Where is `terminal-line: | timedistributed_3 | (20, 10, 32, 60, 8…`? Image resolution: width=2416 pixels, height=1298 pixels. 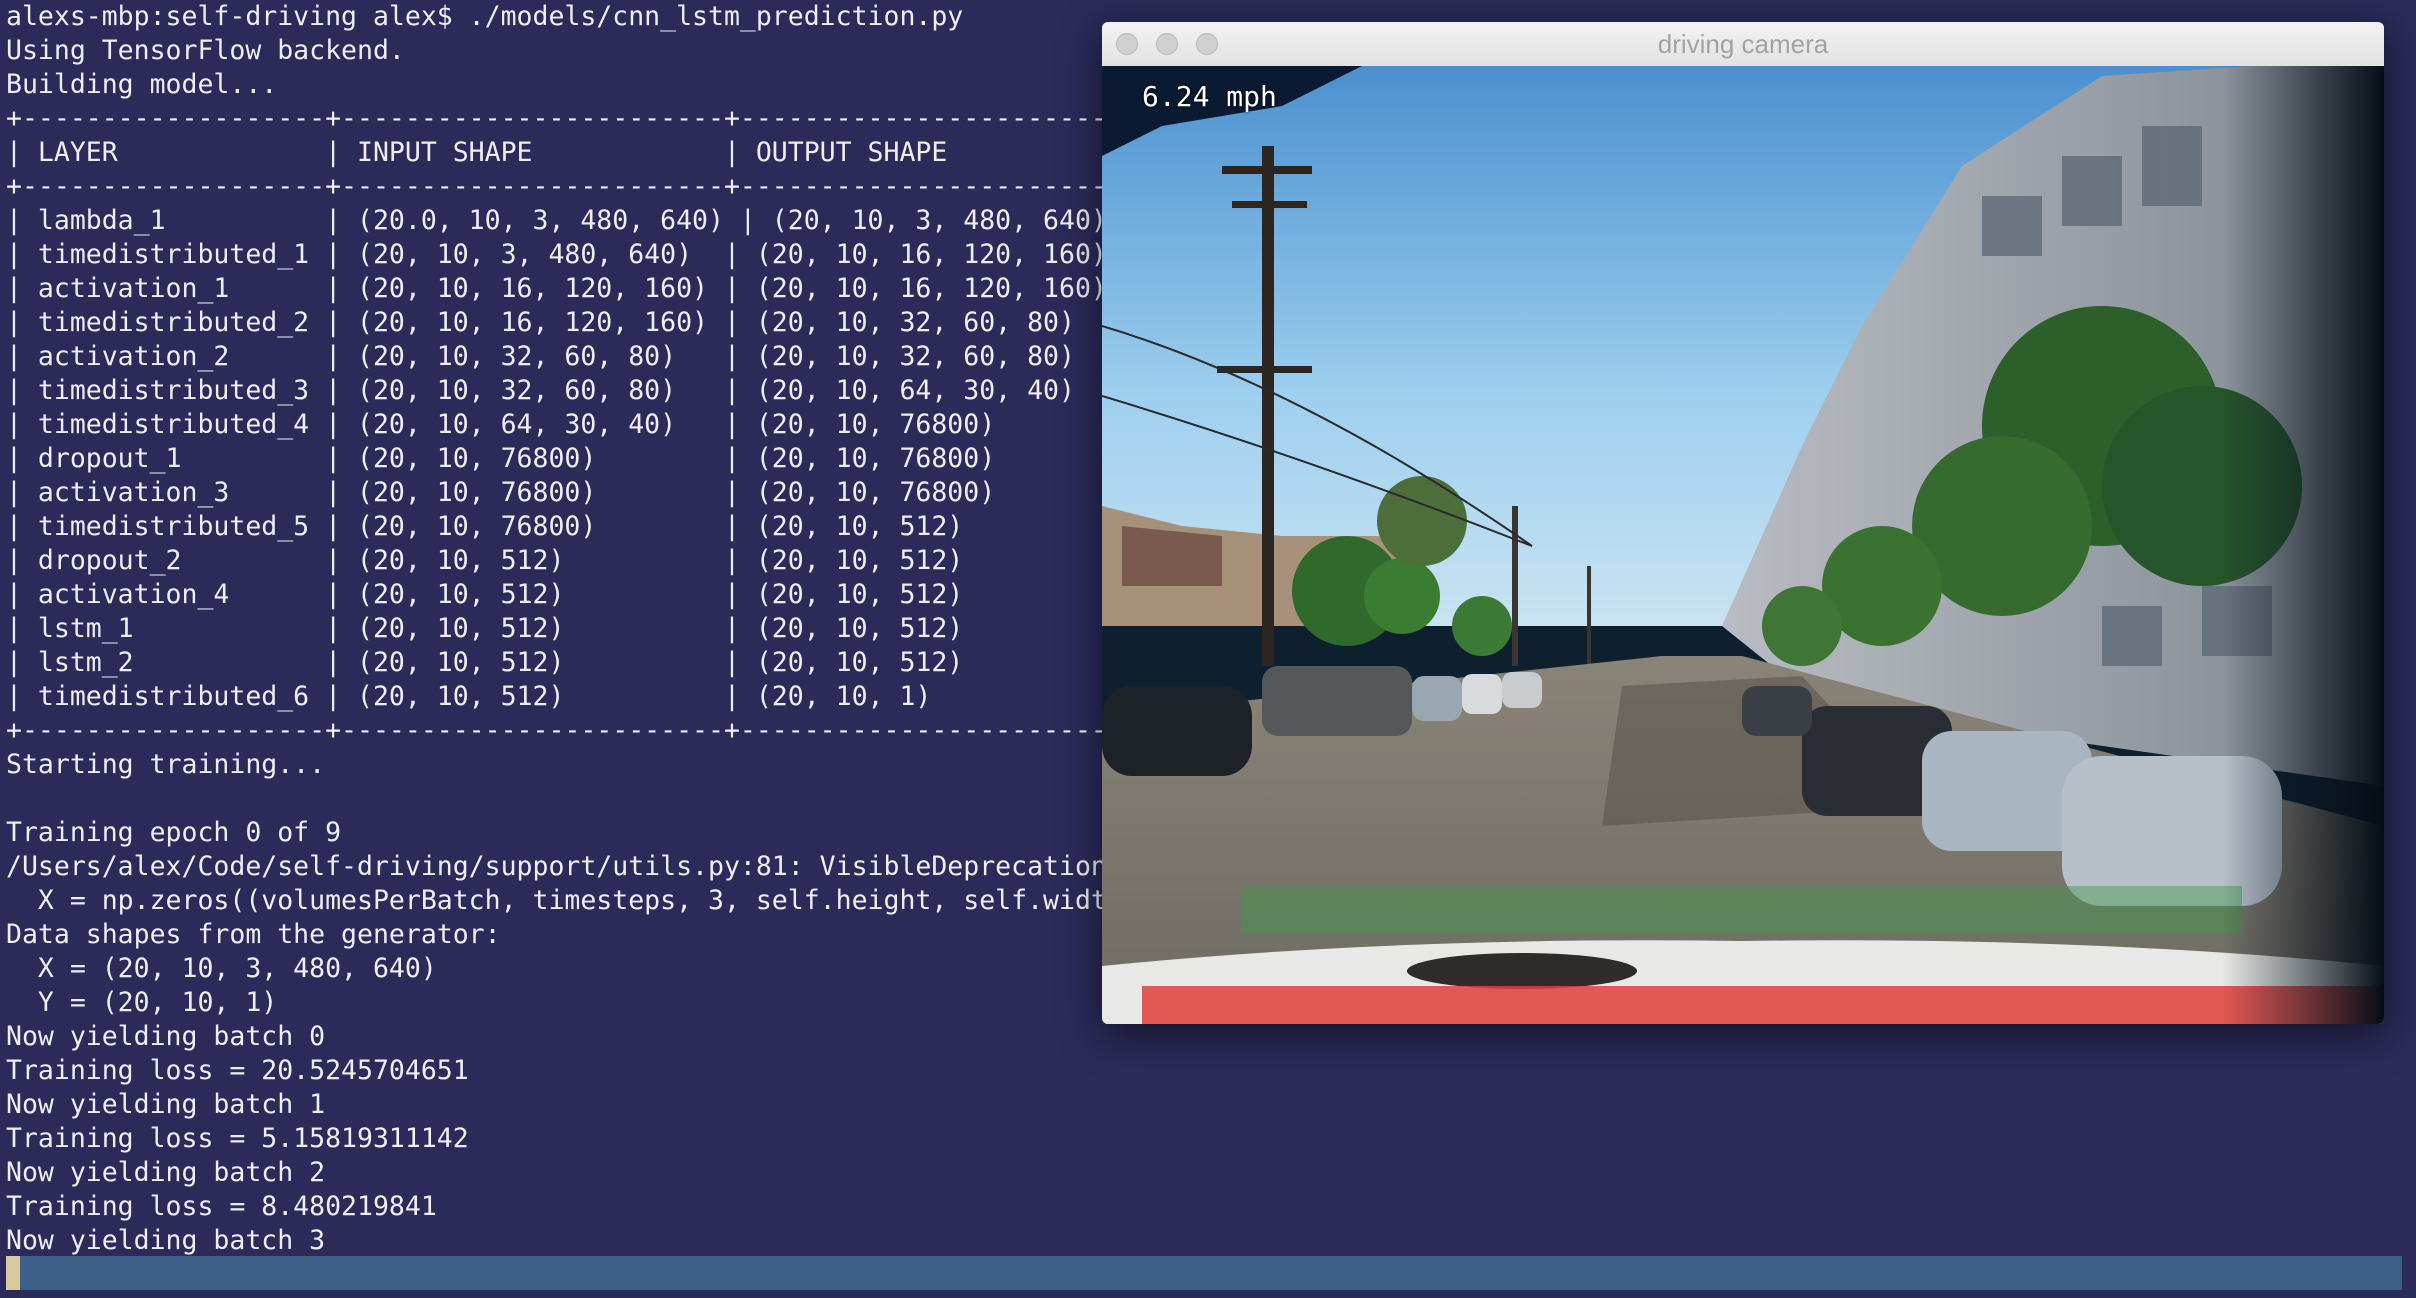
terminal-line: | timedistributed_3 | (20, 10, 32, 60, 8… is located at coordinates (572, 390).